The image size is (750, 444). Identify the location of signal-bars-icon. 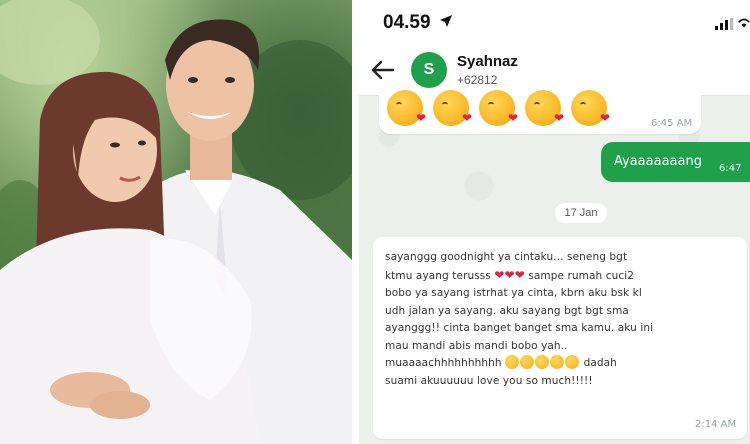
(724, 24).